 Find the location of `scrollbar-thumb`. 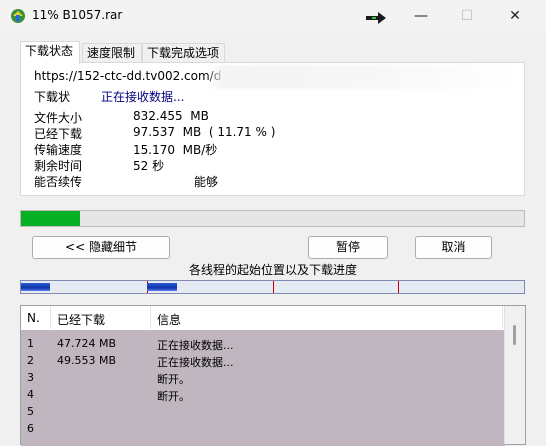

scrollbar-thumb is located at coordinates (514, 335).